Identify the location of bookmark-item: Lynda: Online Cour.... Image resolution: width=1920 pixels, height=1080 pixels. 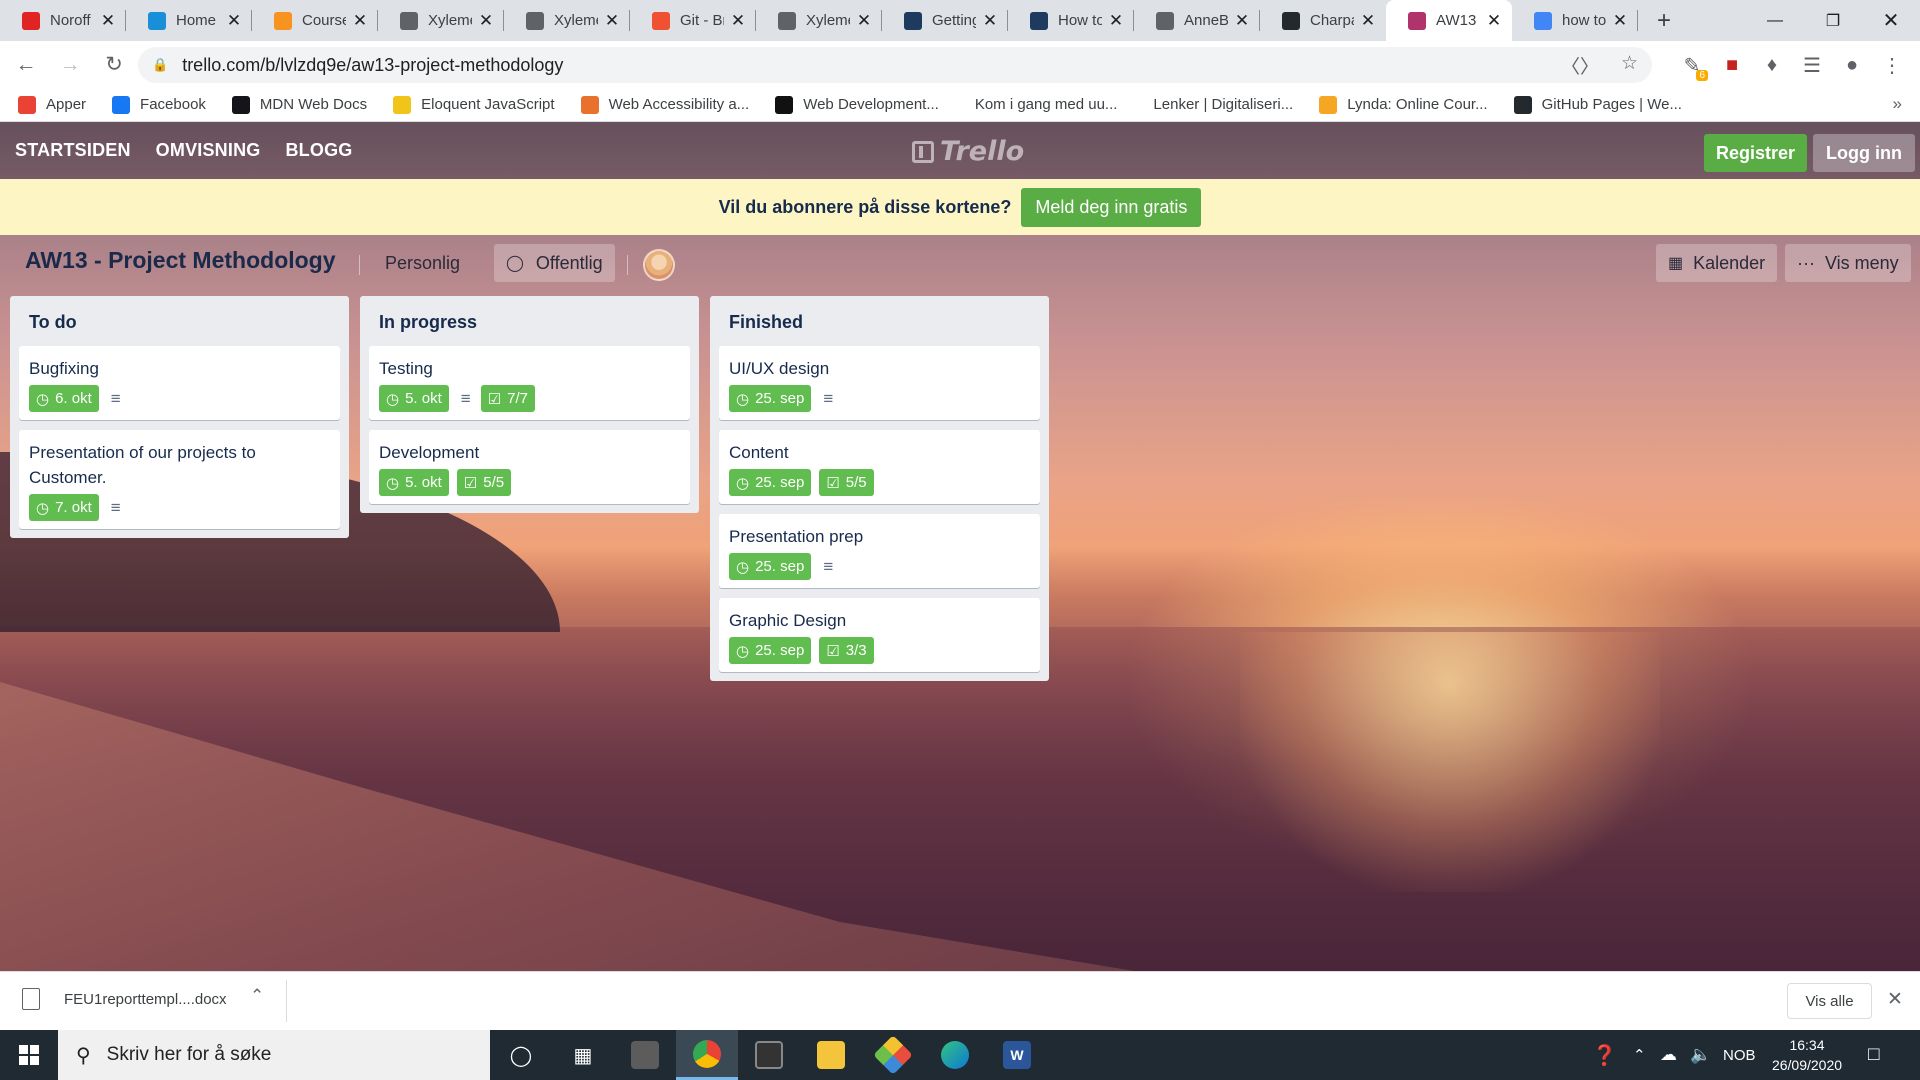
(1403, 104).